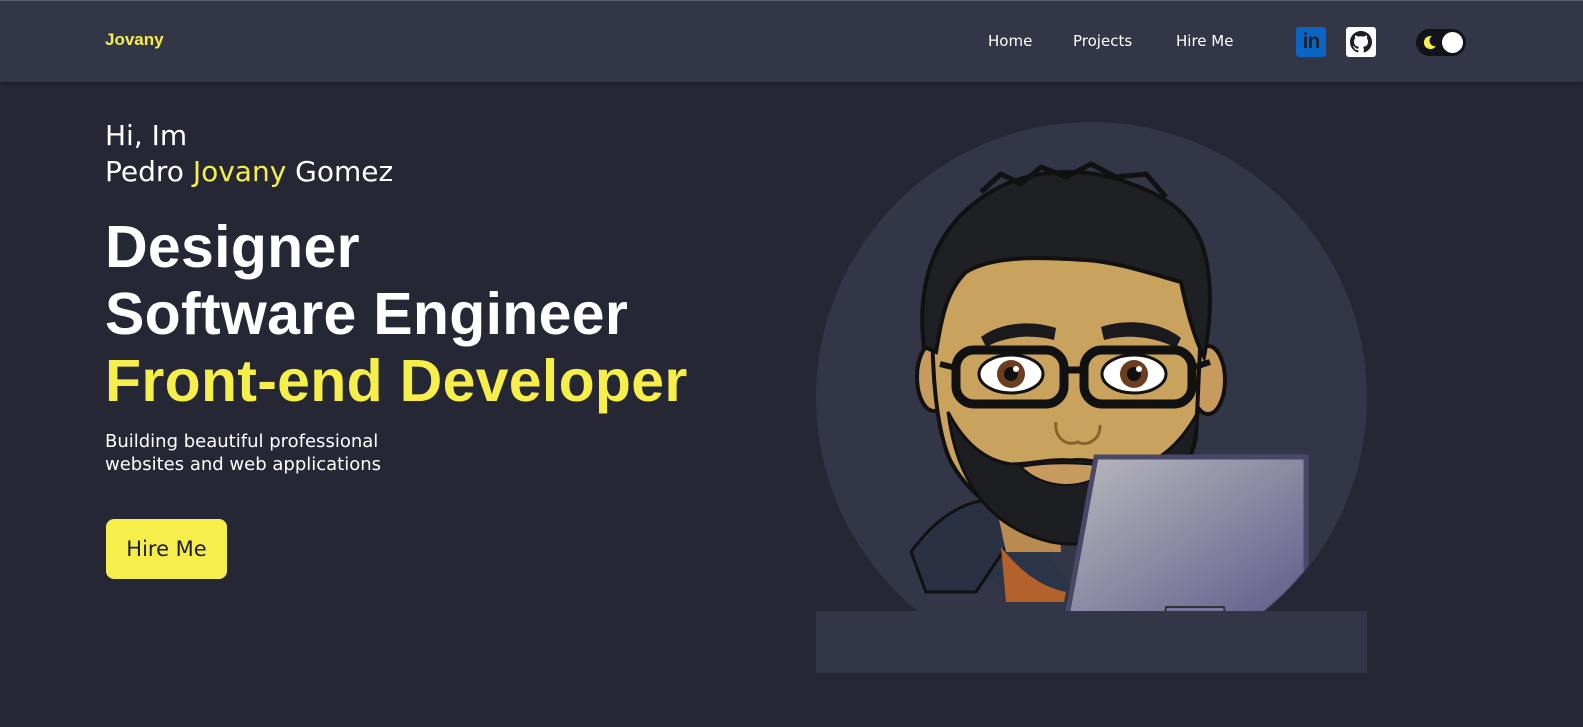 Image resolution: width=1583 pixels, height=727 pixels. What do you see at coordinates (1204, 41) in the screenshot?
I see `nav-hire-me: Hire Me` at bounding box center [1204, 41].